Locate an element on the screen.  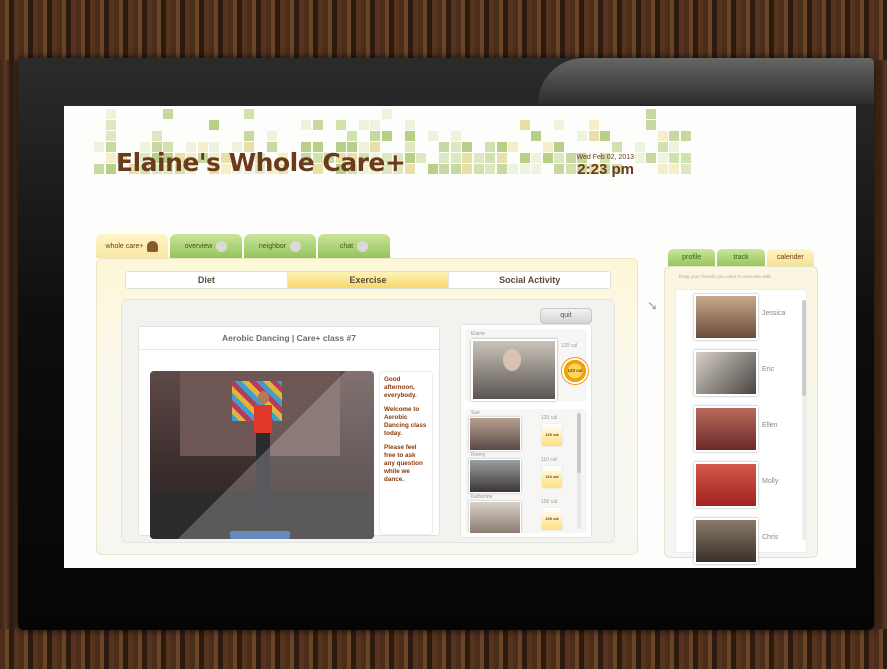
tab-label: chat is located at coordinates (346, 246).